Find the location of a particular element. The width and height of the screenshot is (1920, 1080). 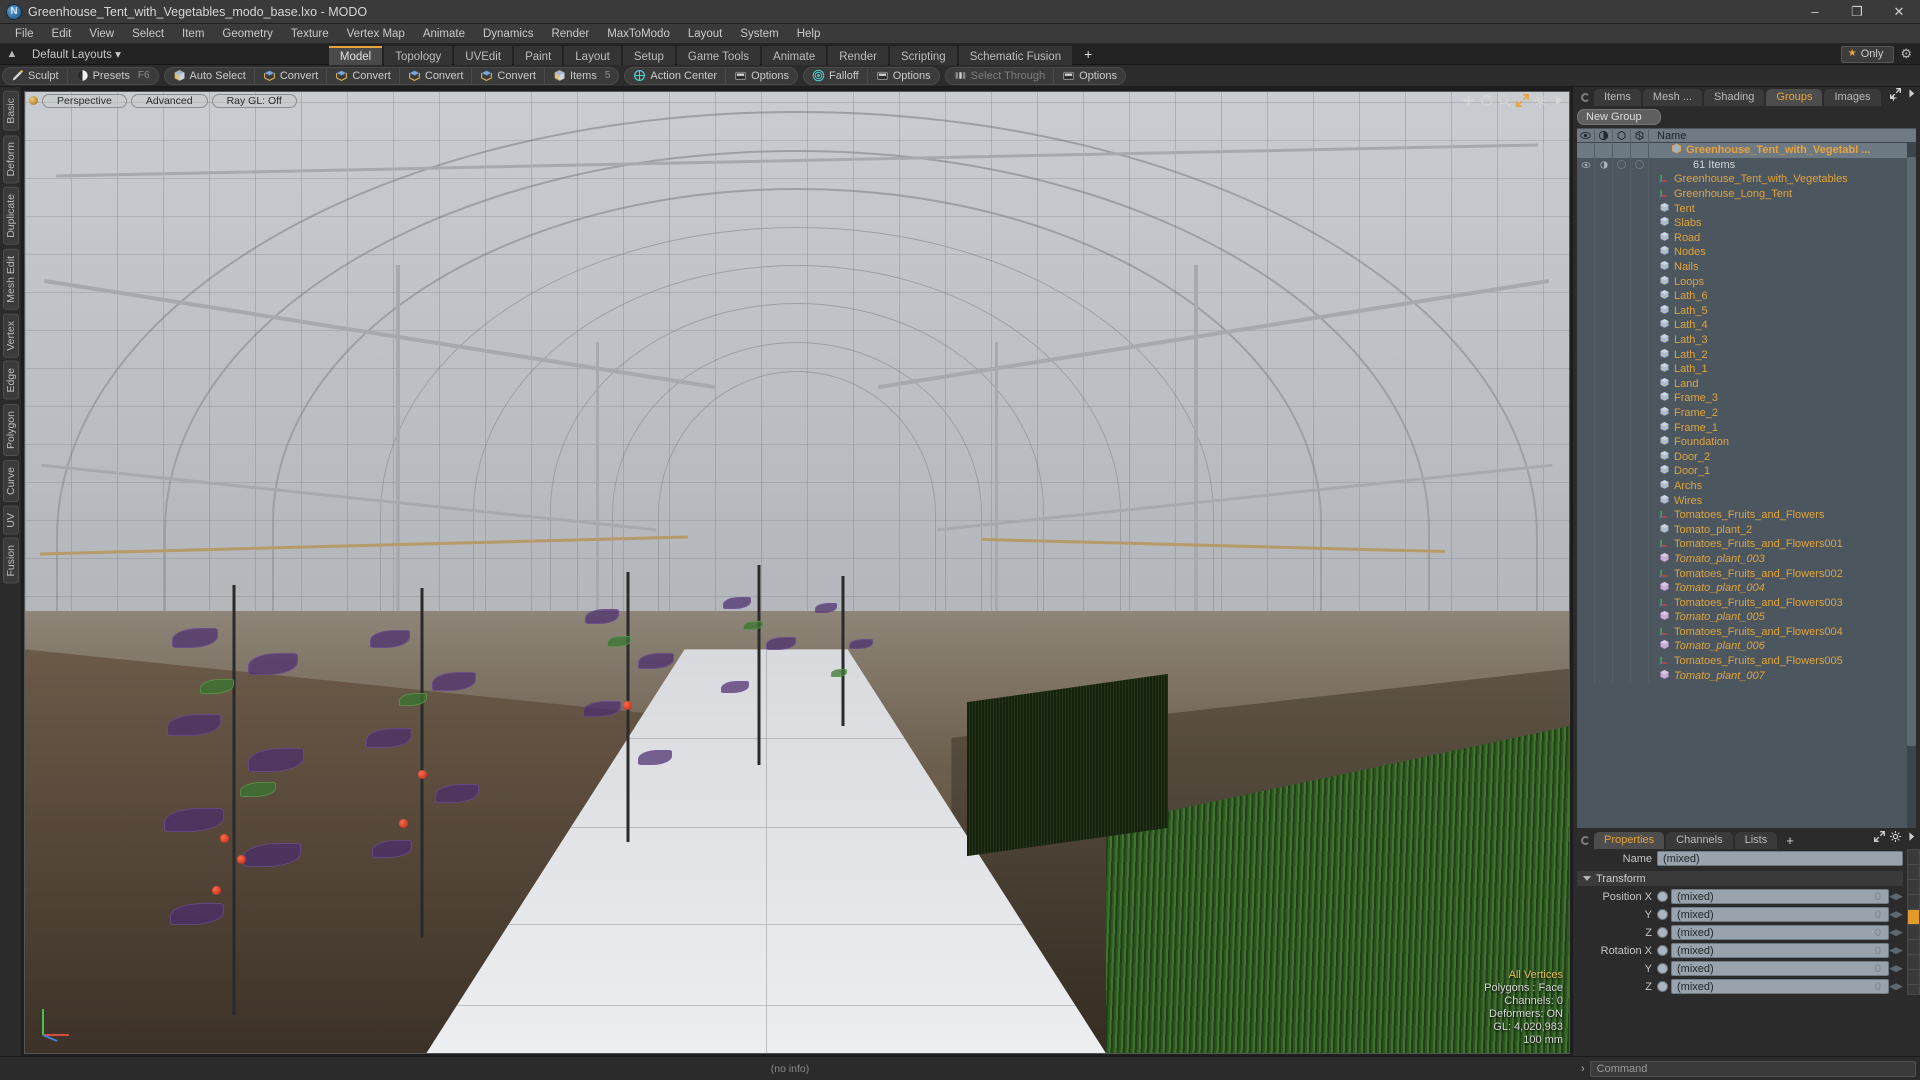

tree-item-label: Land is located at coordinates (1673, 384).